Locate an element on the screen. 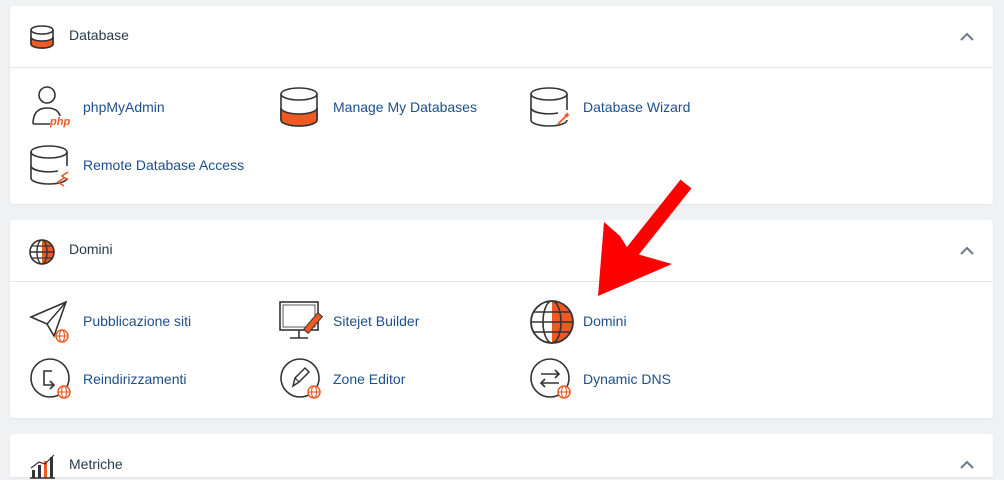 The width and height of the screenshot is (1004, 480). domains-label: Domini is located at coordinates (605, 321).